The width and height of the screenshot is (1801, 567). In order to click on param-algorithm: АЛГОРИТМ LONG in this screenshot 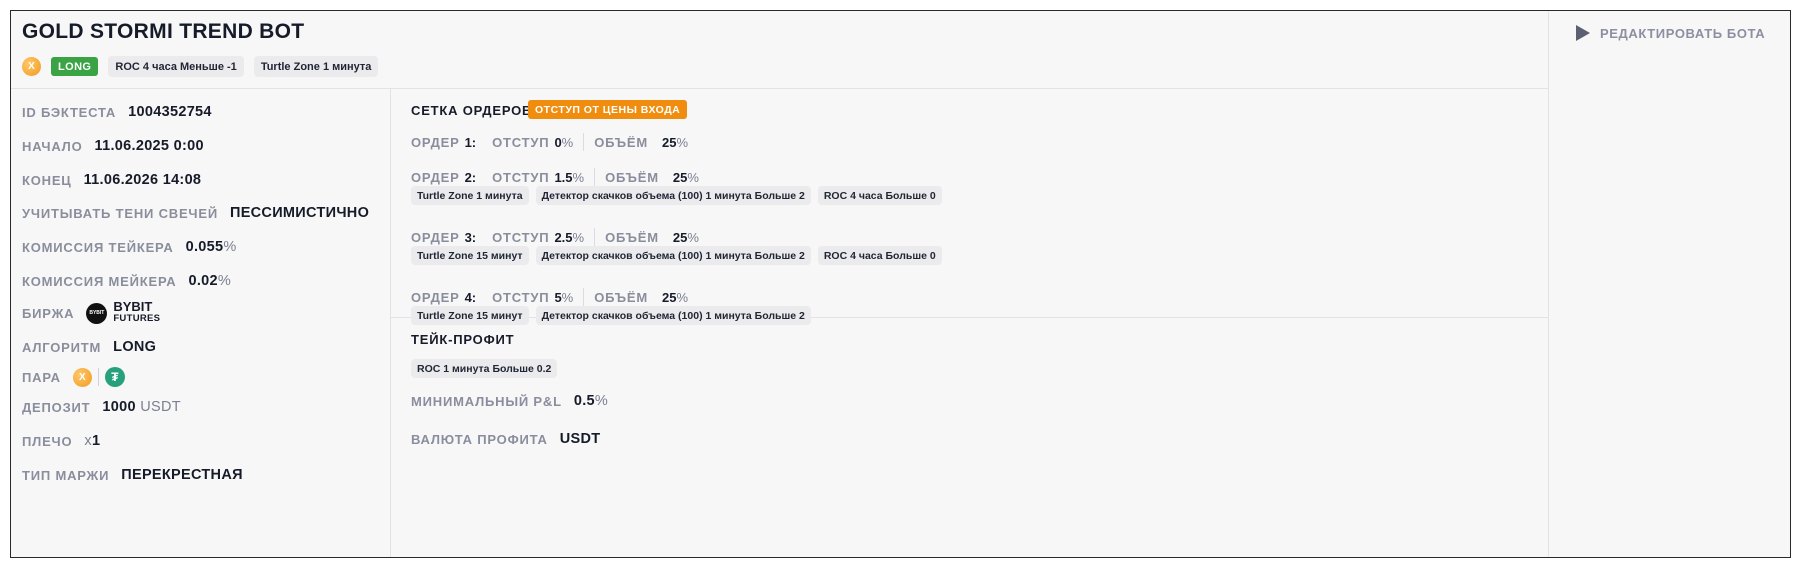, I will do `click(89, 347)`.